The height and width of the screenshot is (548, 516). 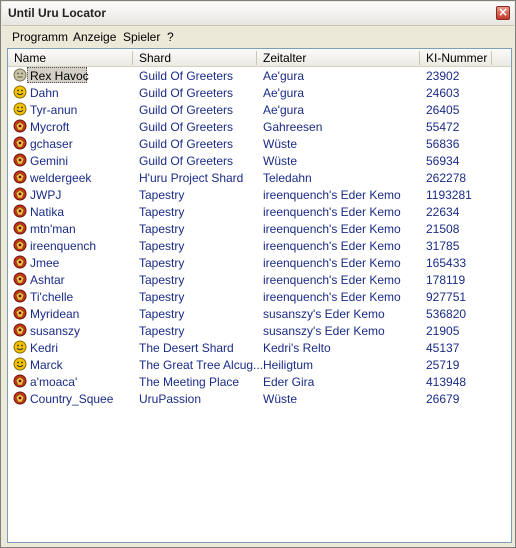 What do you see at coordinates (446, 297) in the screenshot?
I see `cell-ki-nummer: 927751` at bounding box center [446, 297].